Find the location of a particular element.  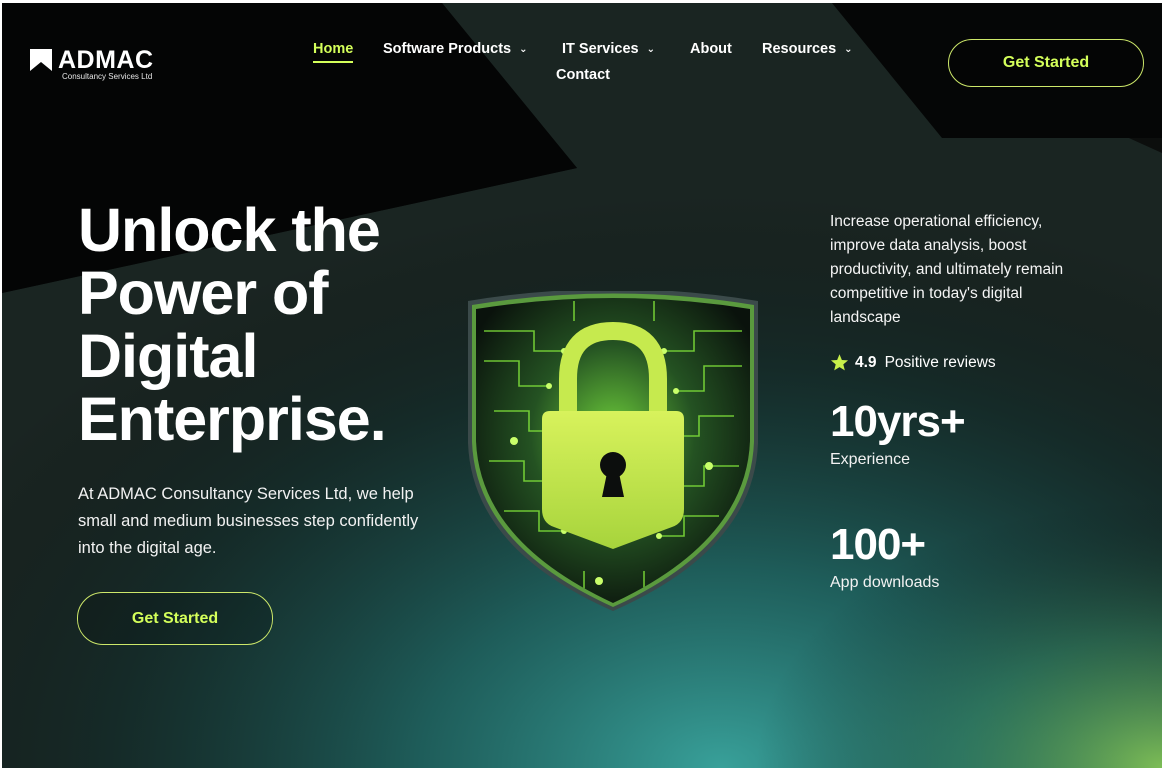

brand-logo: ADMAC Consultancy Services Ltd is located at coordinates (92, 64).